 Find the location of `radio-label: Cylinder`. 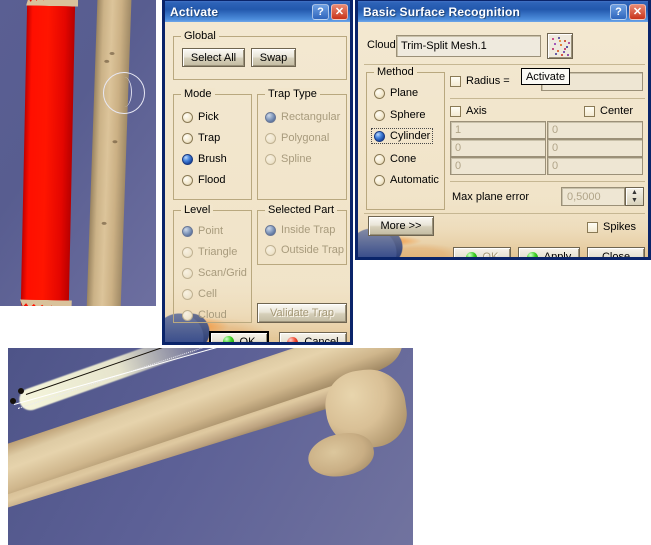

radio-label: Cylinder is located at coordinates (410, 136).